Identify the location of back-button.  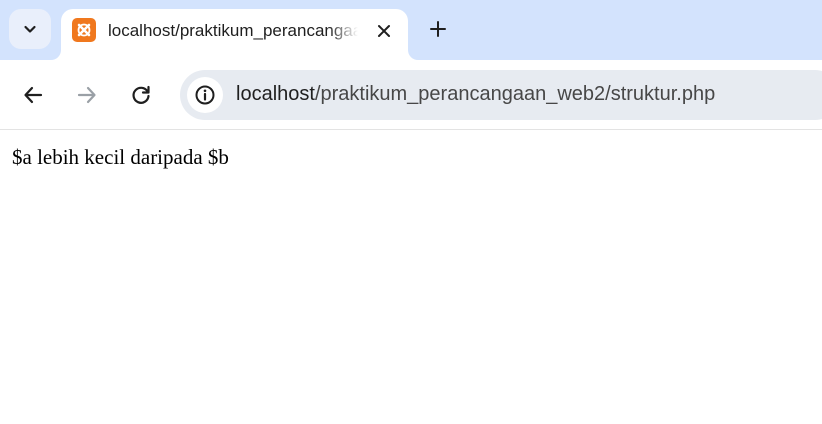
(33, 95).